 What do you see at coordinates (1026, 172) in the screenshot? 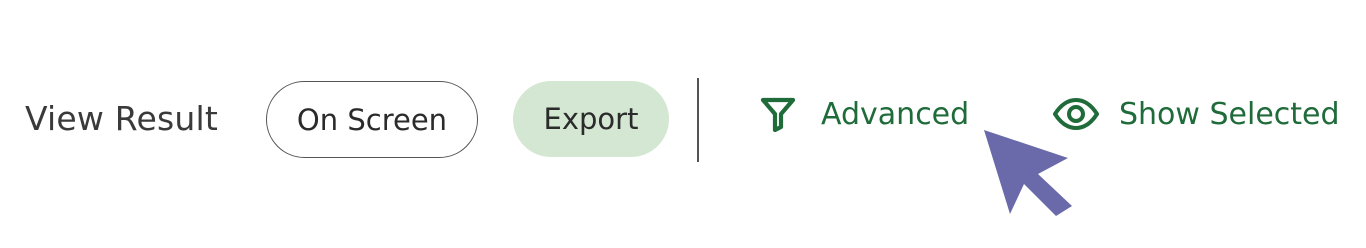
I see `mouse-pointer-icon` at bounding box center [1026, 172].